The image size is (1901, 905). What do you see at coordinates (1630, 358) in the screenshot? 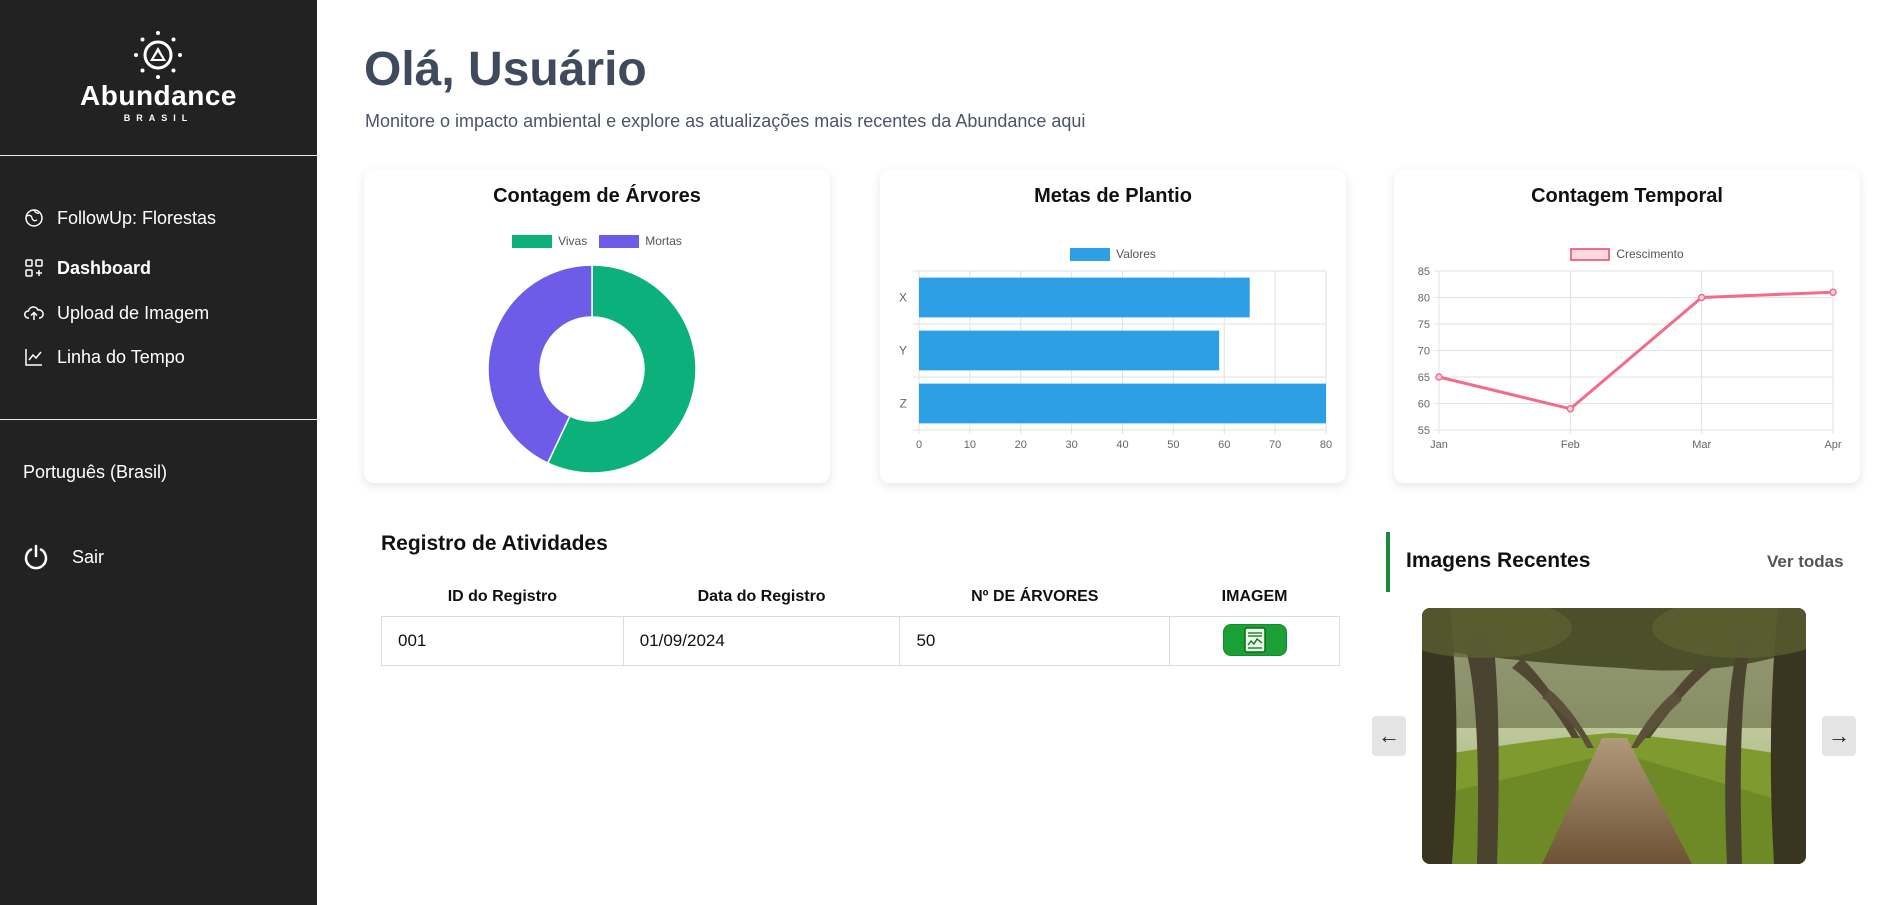
I see `line-chart: 55 60 65 70 75 80 85 Jan Feb Mar Apr` at bounding box center [1630, 358].